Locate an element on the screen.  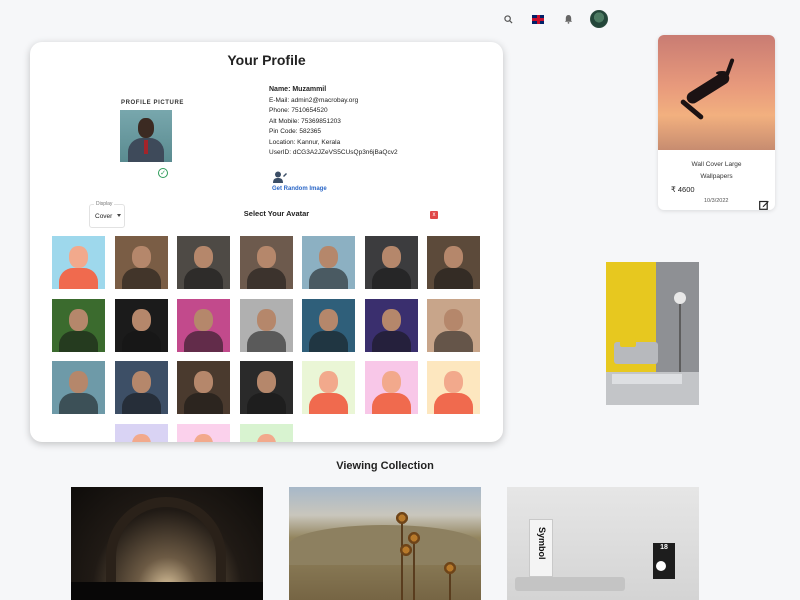
wallpaper-category: Wallpapers is located at coordinates (716, 176).